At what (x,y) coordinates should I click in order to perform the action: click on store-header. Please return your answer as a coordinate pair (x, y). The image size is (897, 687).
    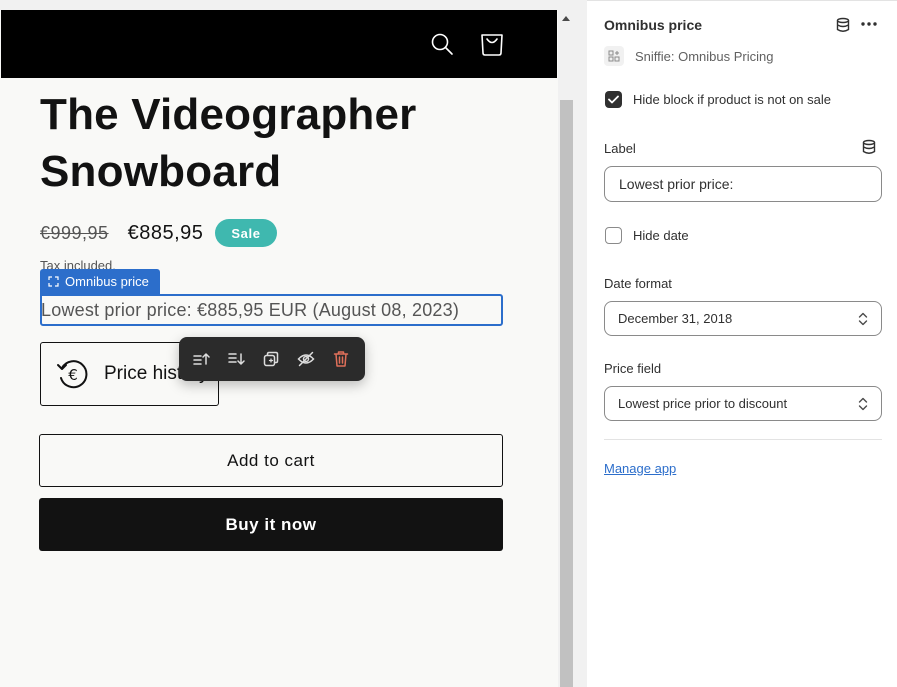
    Looking at the image, I should click on (279, 44).